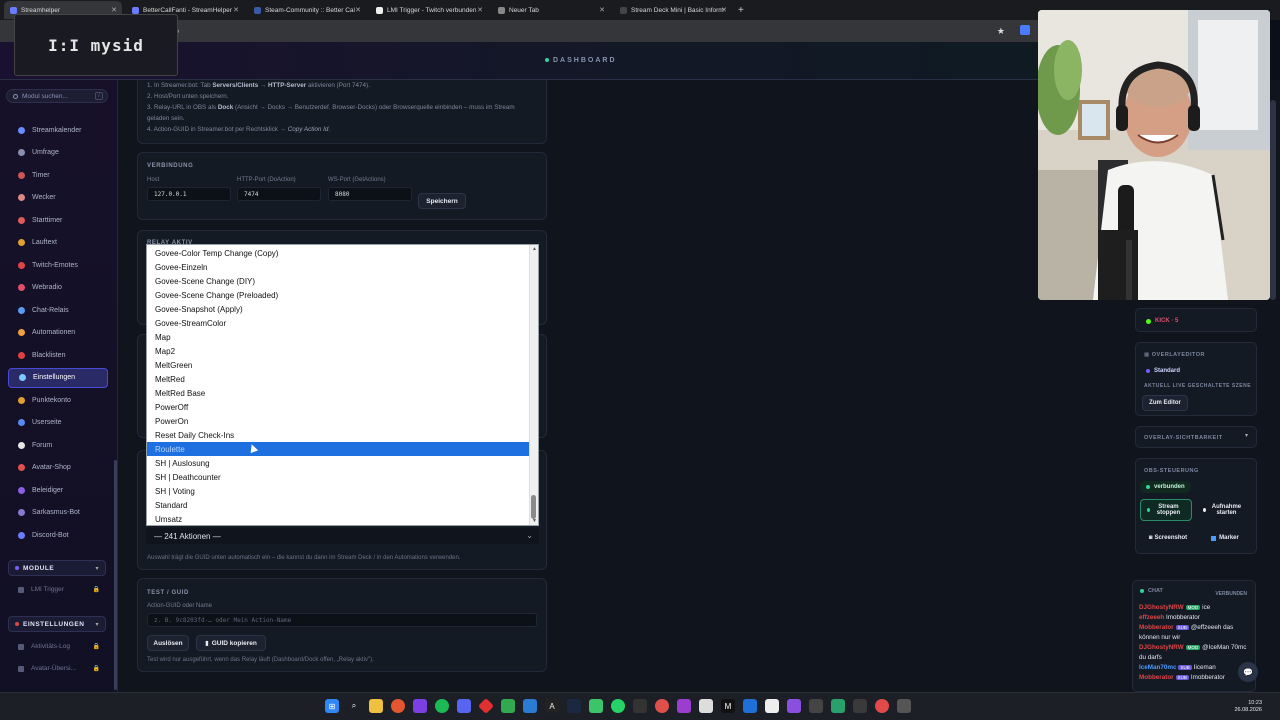  I want to click on steam-icon, so click(574, 706).